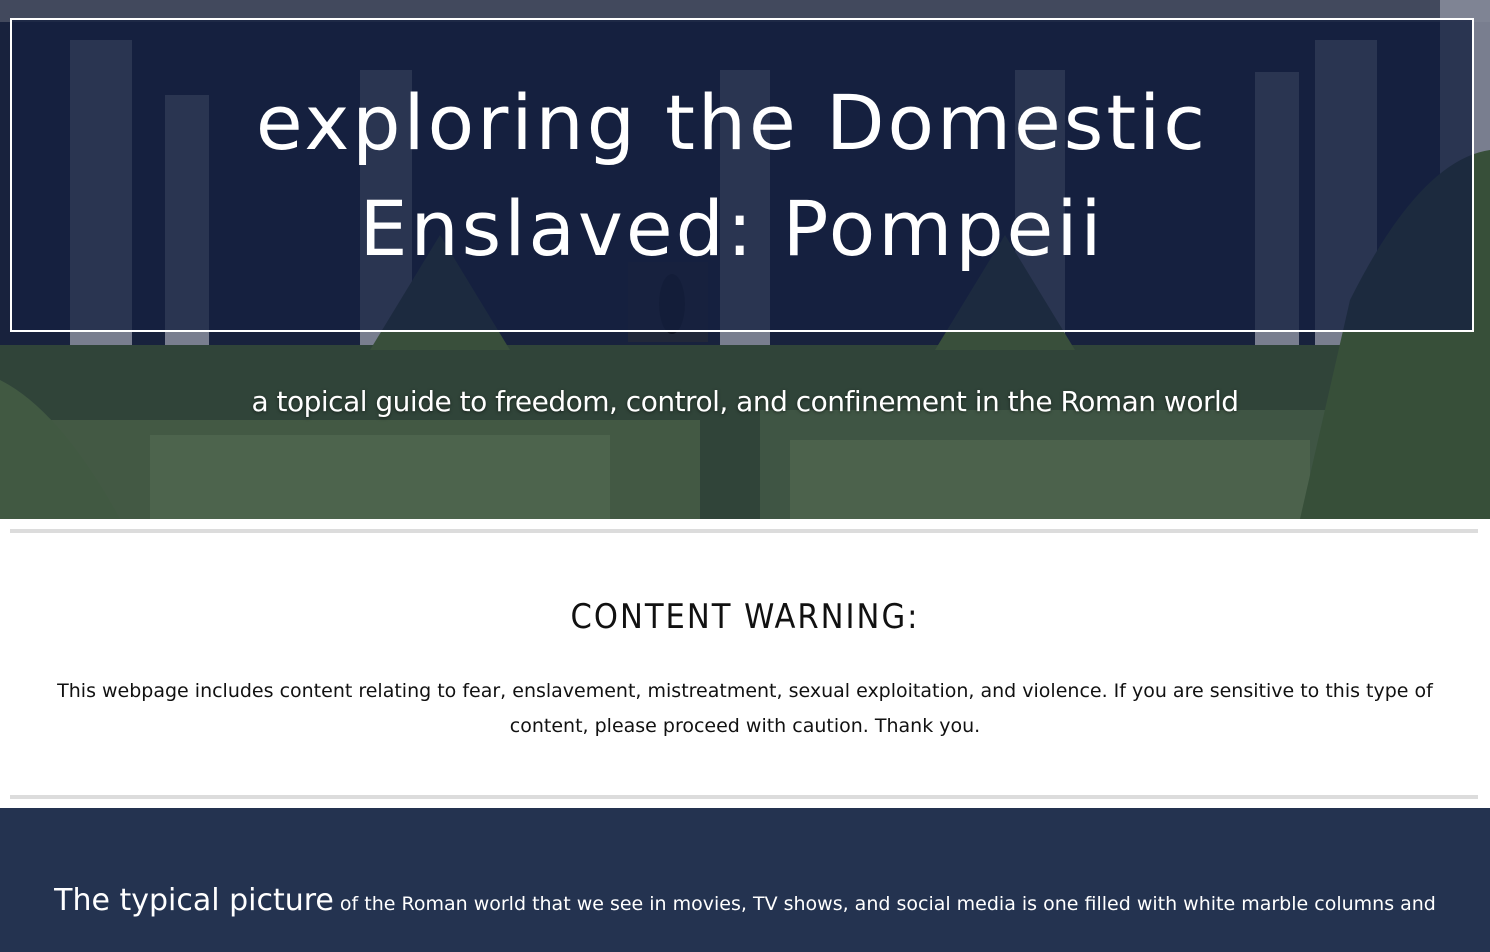 The height and width of the screenshot is (952, 1490). I want to click on content-warning-heading: CONTENT WARNING:, so click(745, 617).